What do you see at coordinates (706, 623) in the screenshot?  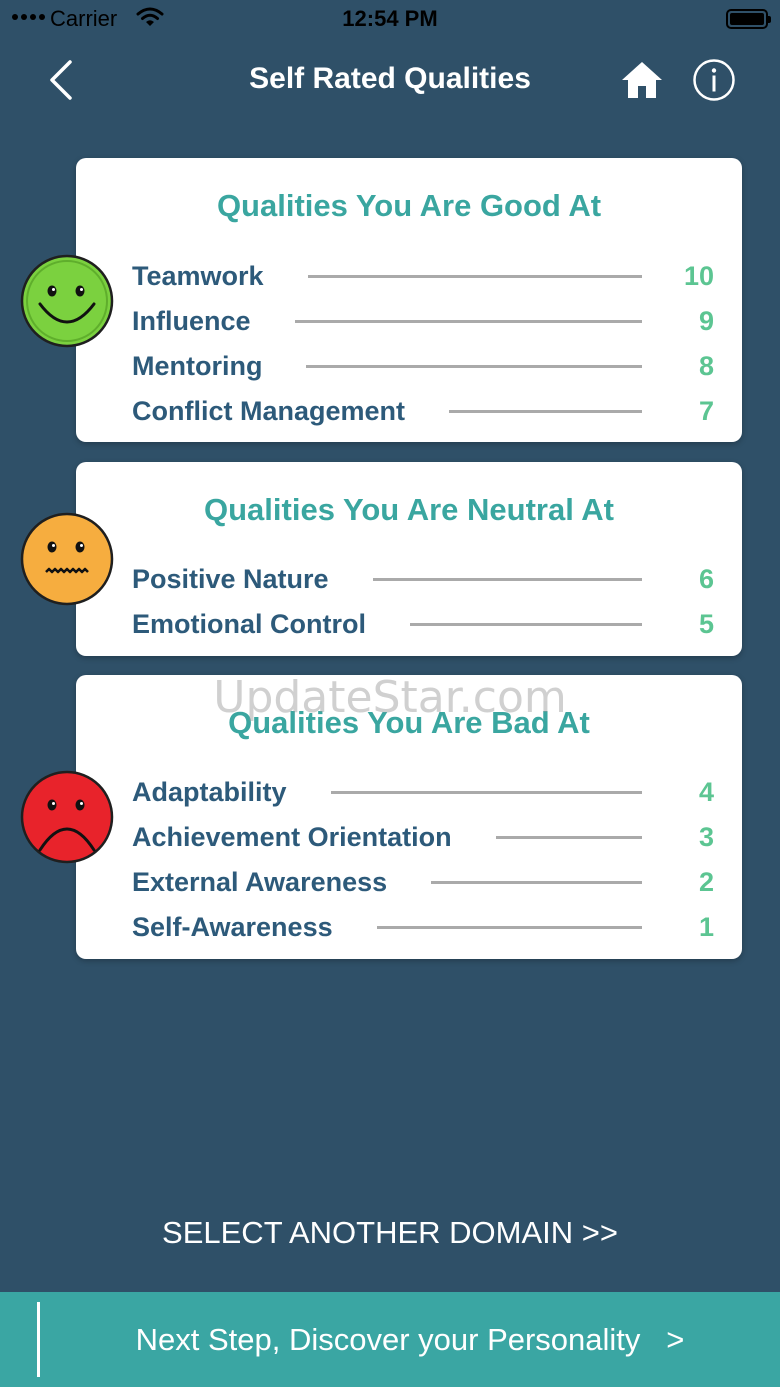 I see `quality-score: 5` at bounding box center [706, 623].